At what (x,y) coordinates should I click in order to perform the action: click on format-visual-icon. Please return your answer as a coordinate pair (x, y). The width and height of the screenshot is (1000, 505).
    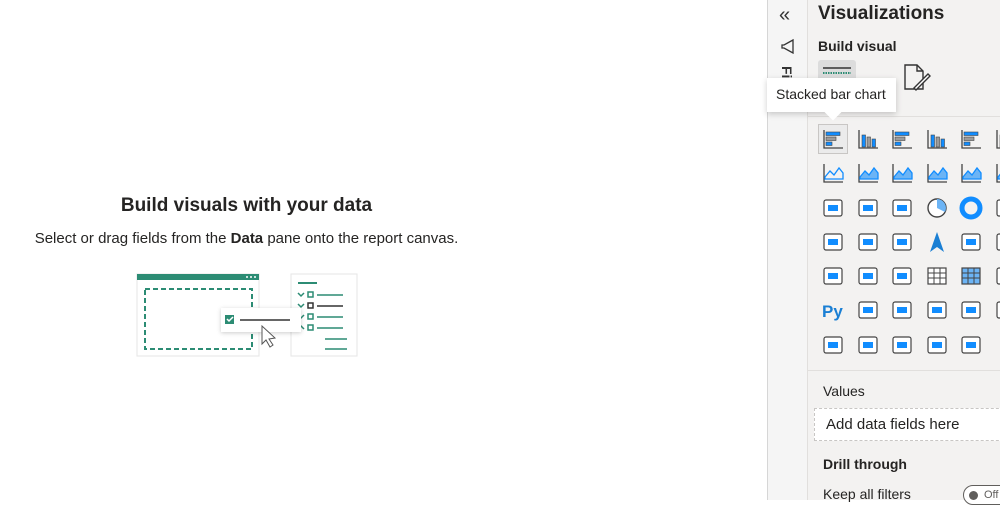
    Looking at the image, I should click on (917, 78).